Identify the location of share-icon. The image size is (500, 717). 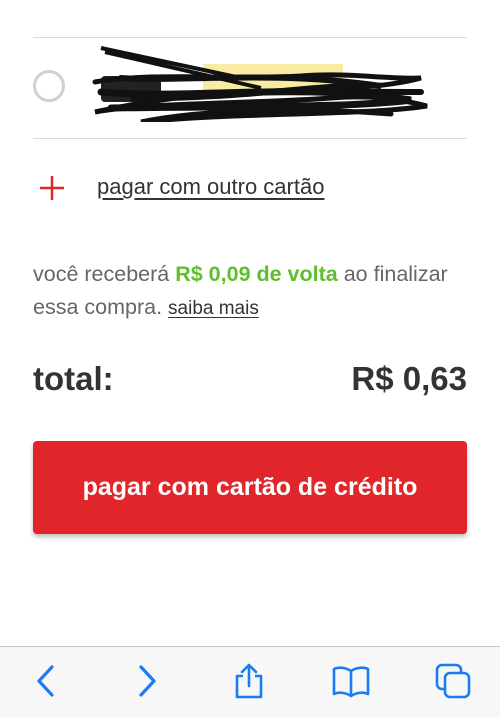
(249, 681).